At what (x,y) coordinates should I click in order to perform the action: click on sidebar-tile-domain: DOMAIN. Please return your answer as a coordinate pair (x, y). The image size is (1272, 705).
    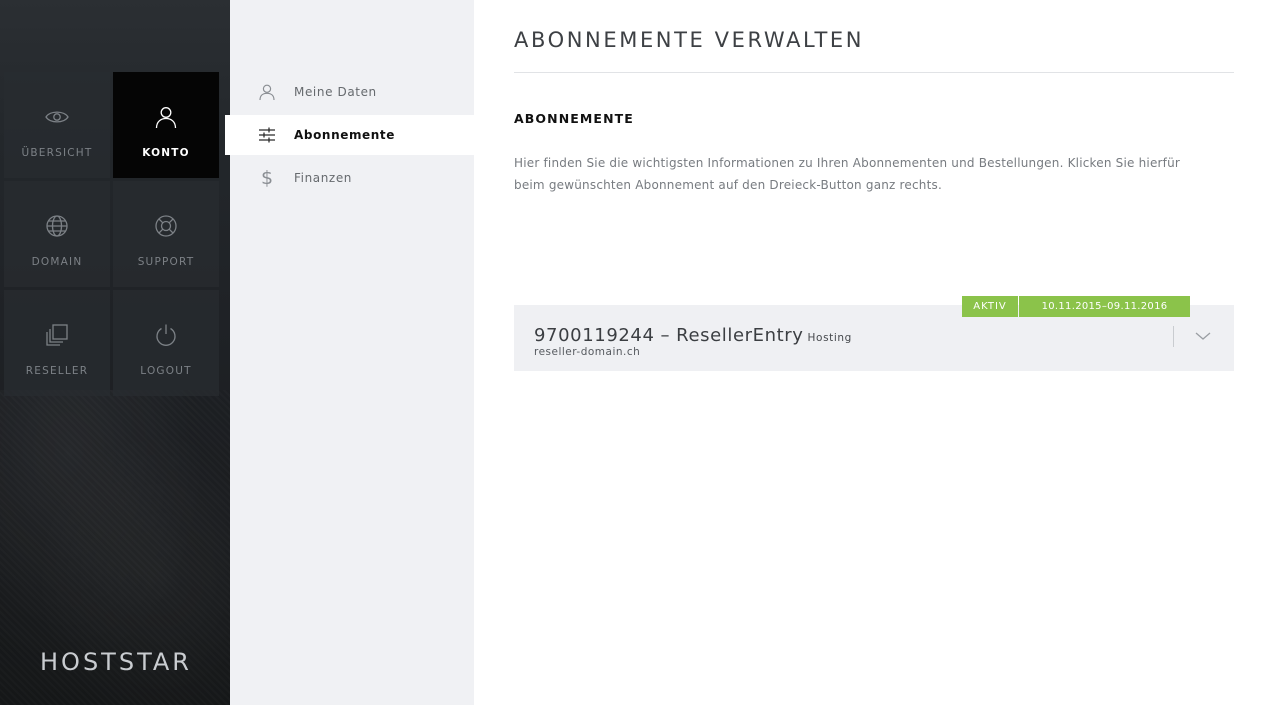
    Looking at the image, I should click on (57, 234).